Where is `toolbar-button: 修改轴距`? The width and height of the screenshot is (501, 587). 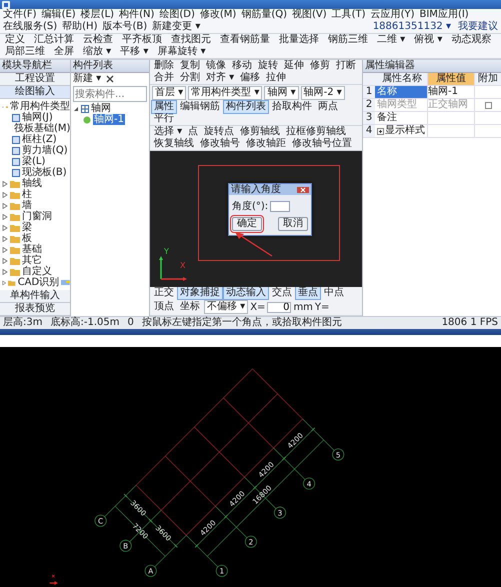 toolbar-button: 修改轴距 is located at coordinates (266, 144).